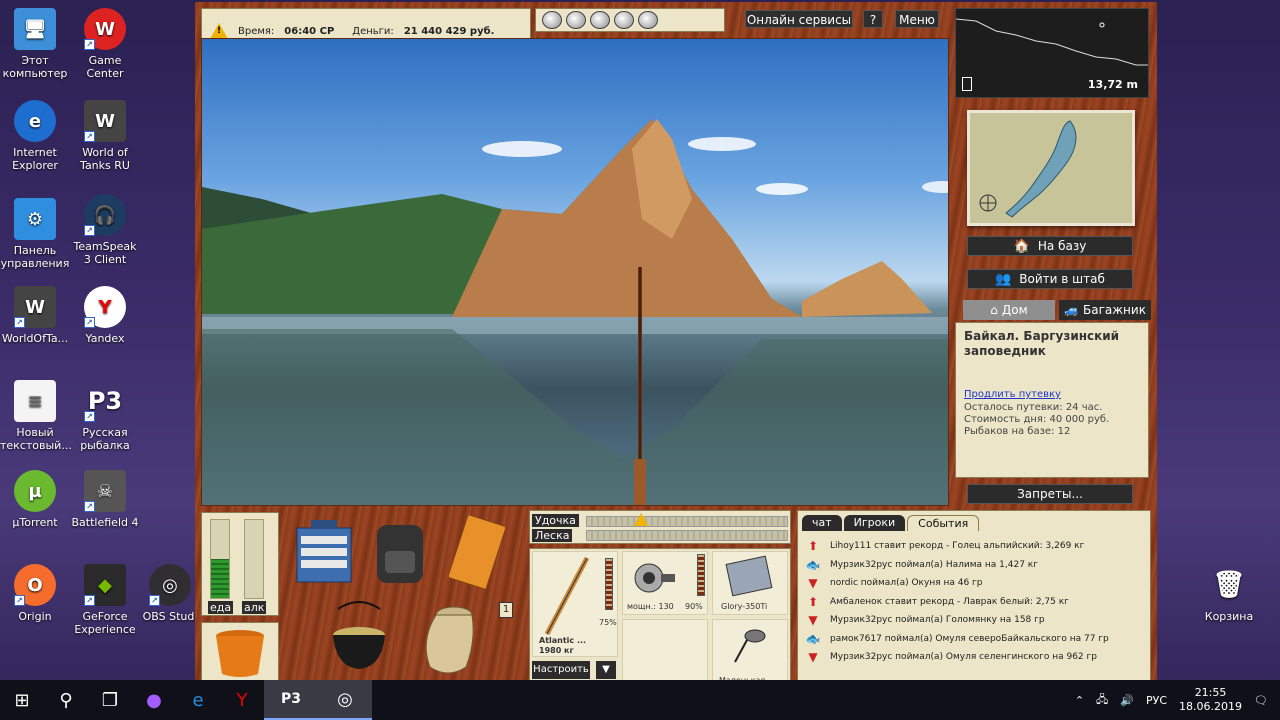 The image size is (1280, 720). I want to click on tab-home: ⌂ Дом, so click(1009, 310).